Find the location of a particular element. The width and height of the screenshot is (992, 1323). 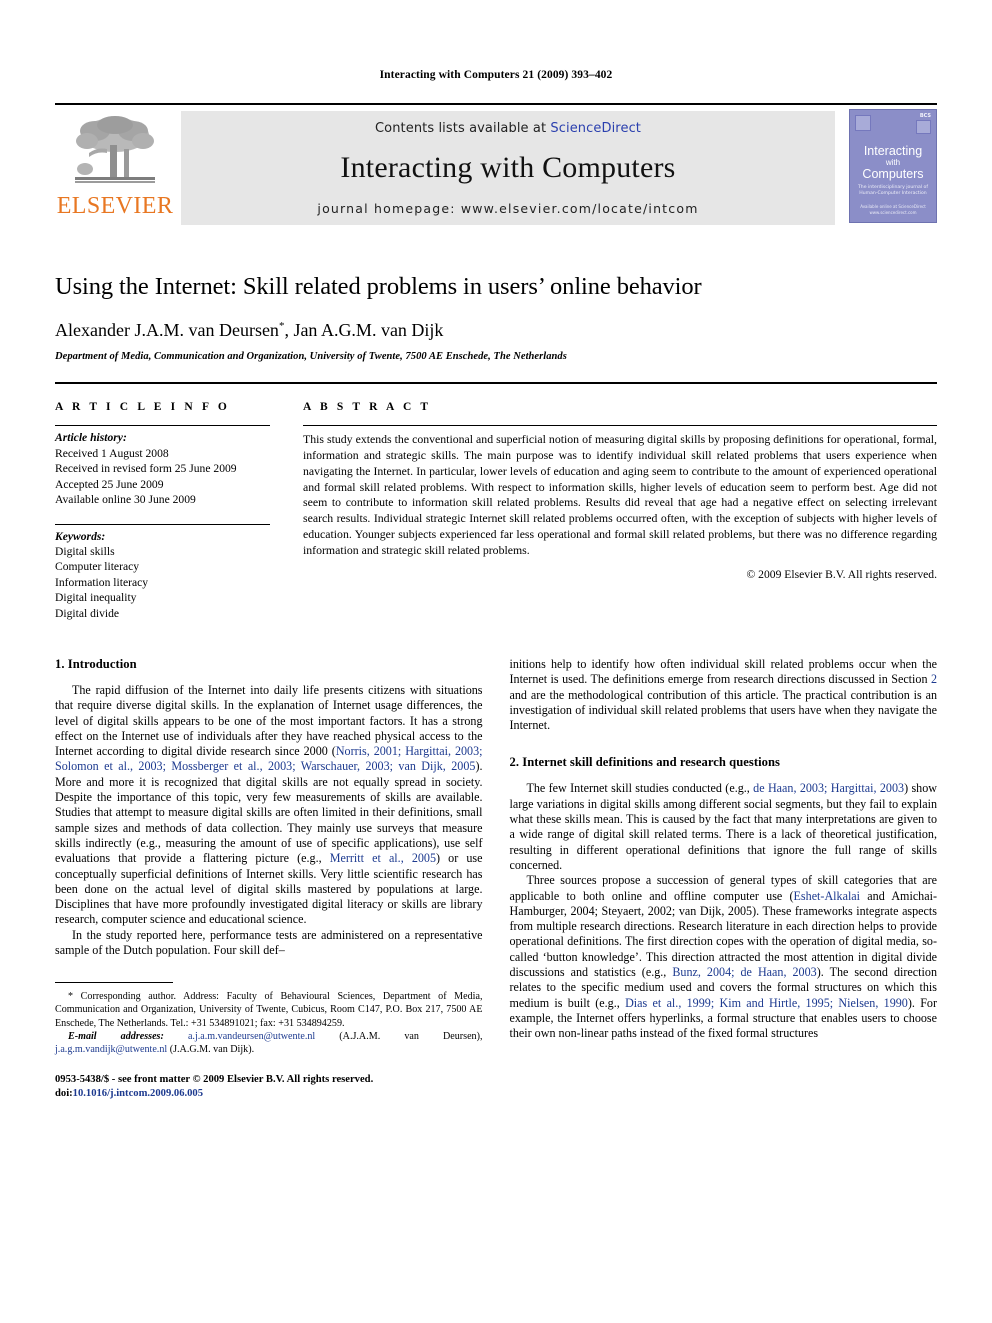

info-top-rule is located at coordinates (496, 383).